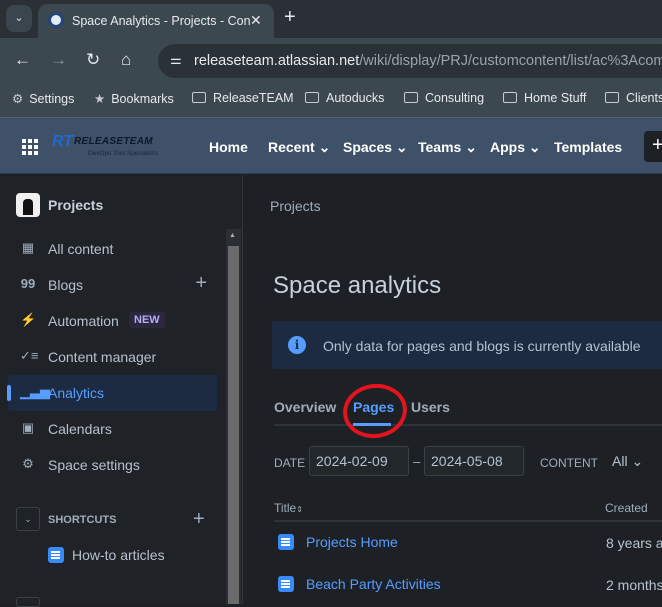 This screenshot has width=662, height=607. What do you see at coordinates (375, 147) in the screenshot?
I see `menu-spaces: Spaces ⌄` at bounding box center [375, 147].